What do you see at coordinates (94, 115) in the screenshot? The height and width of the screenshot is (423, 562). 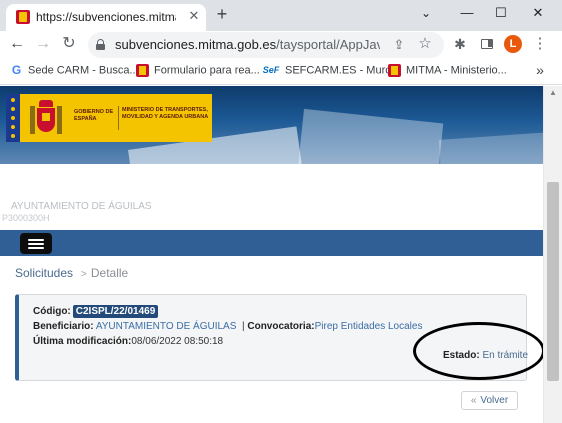 I see `government-name: GOBIERNO DE ESPAÑA` at bounding box center [94, 115].